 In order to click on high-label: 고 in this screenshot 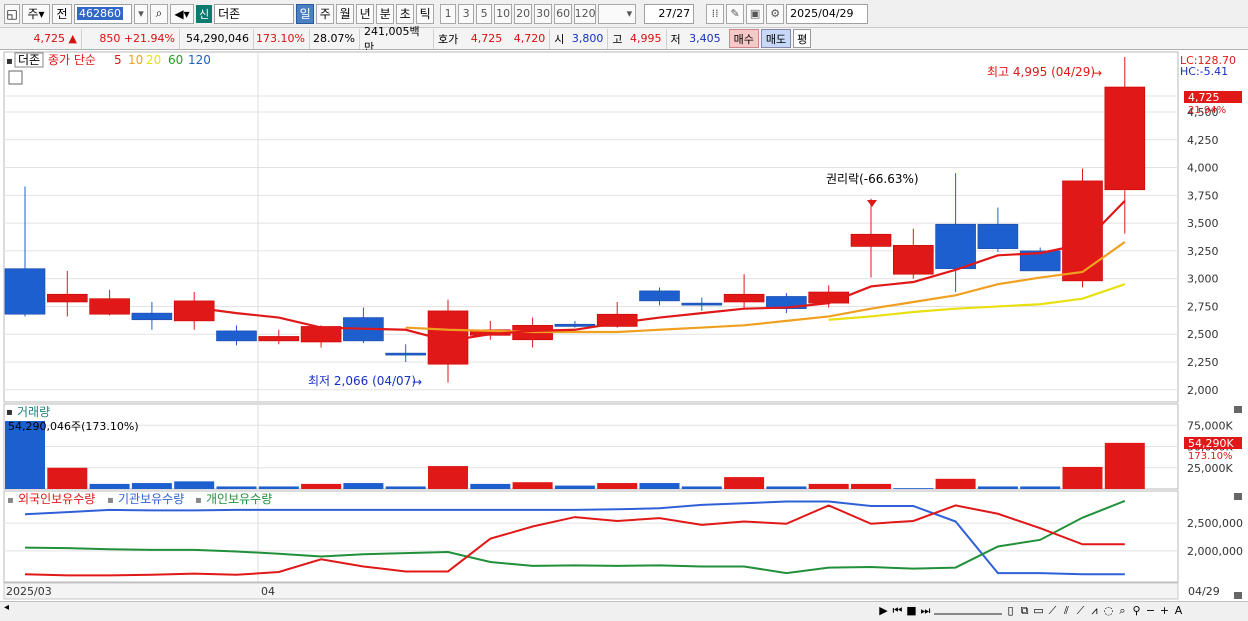, I will do `click(617, 39)`.